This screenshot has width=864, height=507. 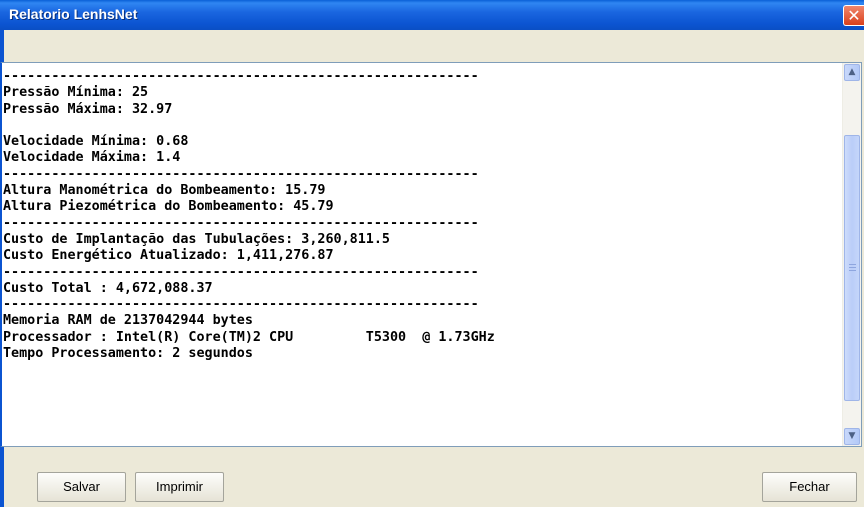 I want to click on report-line: Pressão Máxima: 32.97, so click(x=88, y=109).